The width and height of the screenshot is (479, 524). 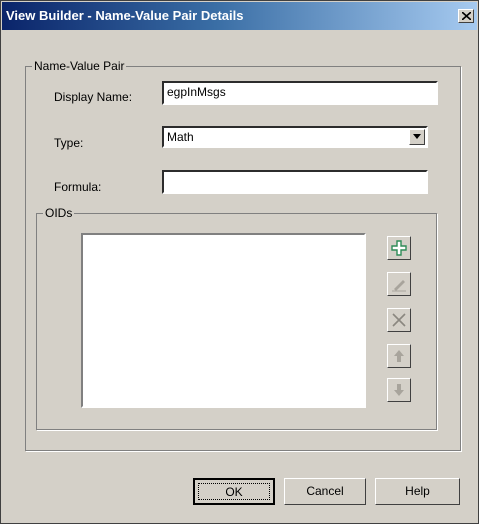 I want to click on move-up-icon, so click(x=399, y=356).